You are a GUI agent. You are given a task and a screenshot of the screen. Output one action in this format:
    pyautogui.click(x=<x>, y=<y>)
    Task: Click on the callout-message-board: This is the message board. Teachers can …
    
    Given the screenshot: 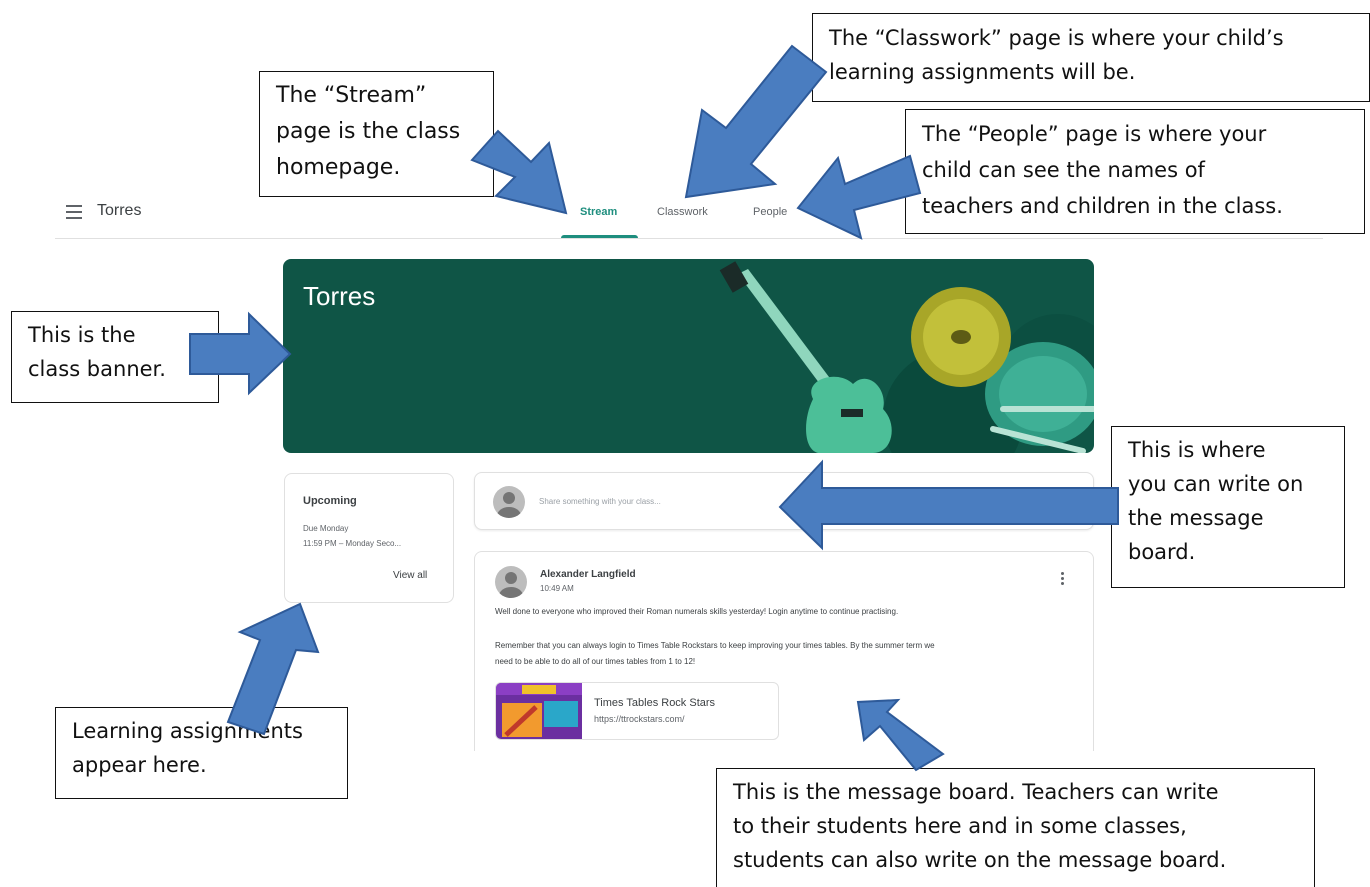 What is the action you would take?
    pyautogui.click(x=1015, y=827)
    